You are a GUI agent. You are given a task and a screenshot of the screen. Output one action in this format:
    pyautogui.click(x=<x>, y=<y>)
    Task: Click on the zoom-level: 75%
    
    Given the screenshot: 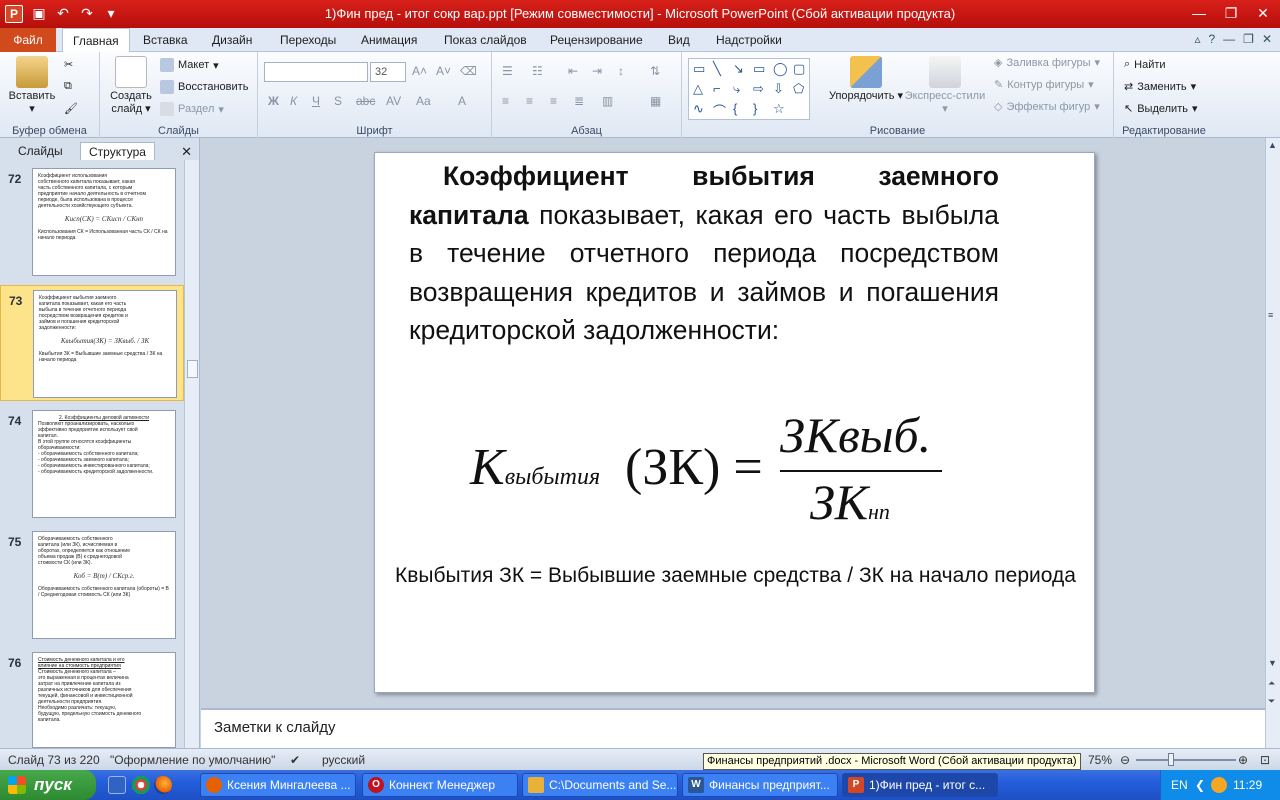 What is the action you would take?
    pyautogui.click(x=1100, y=760)
    